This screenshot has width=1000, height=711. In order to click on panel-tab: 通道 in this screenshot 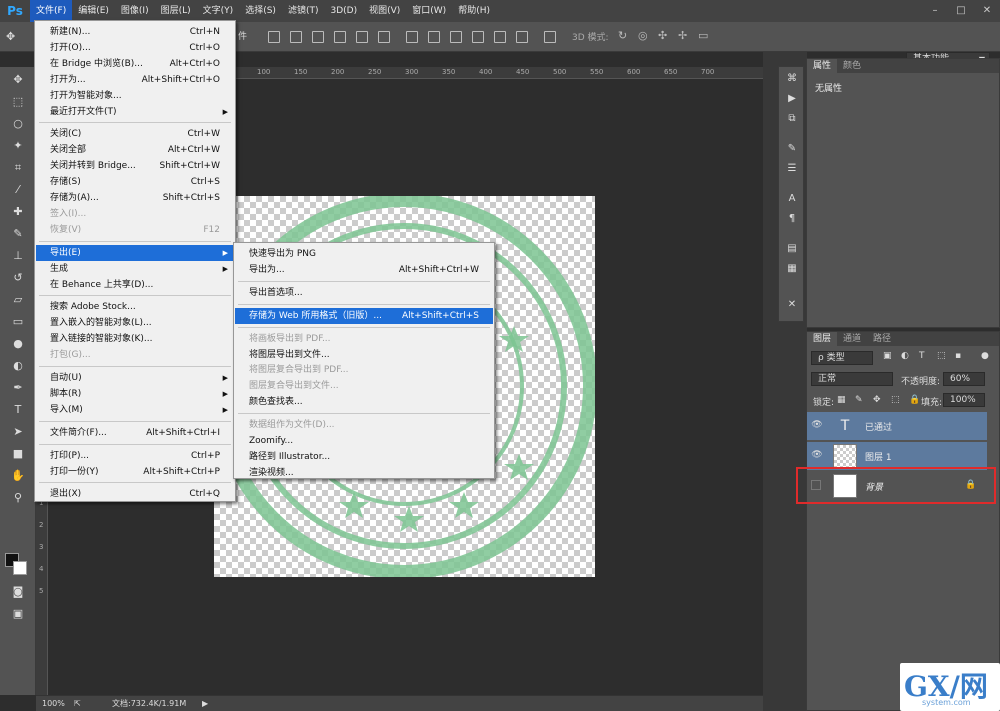, I will do `click(852, 339)`.